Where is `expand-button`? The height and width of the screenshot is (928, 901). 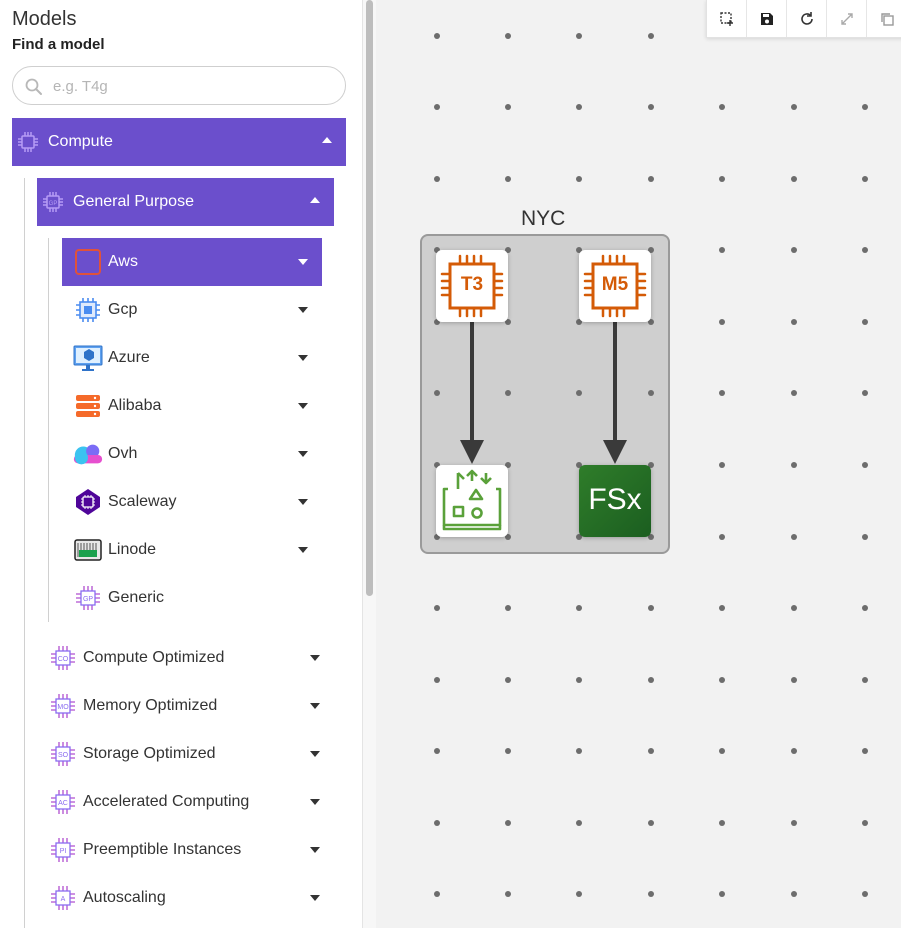 expand-button is located at coordinates (847, 18).